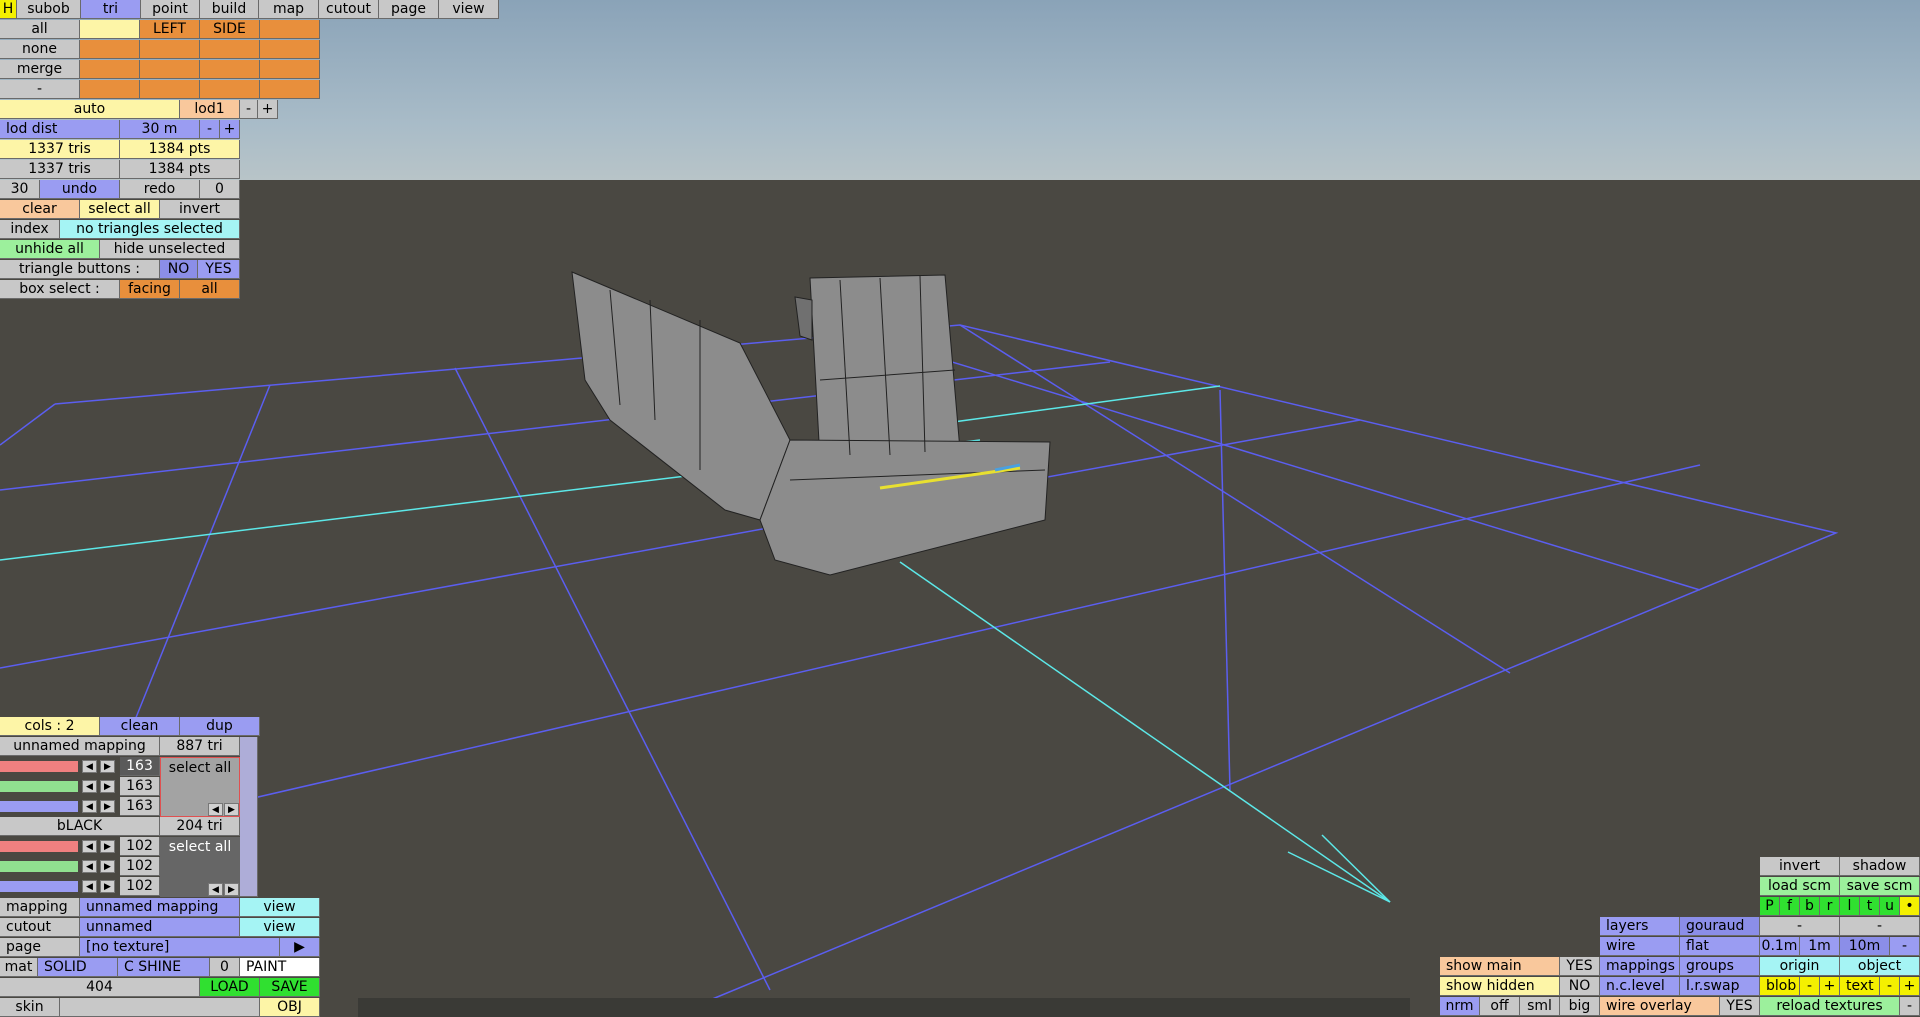 Image resolution: width=1920 pixels, height=1017 pixels. What do you see at coordinates (1580, 1006) in the screenshot?
I see `big-button: big` at bounding box center [1580, 1006].